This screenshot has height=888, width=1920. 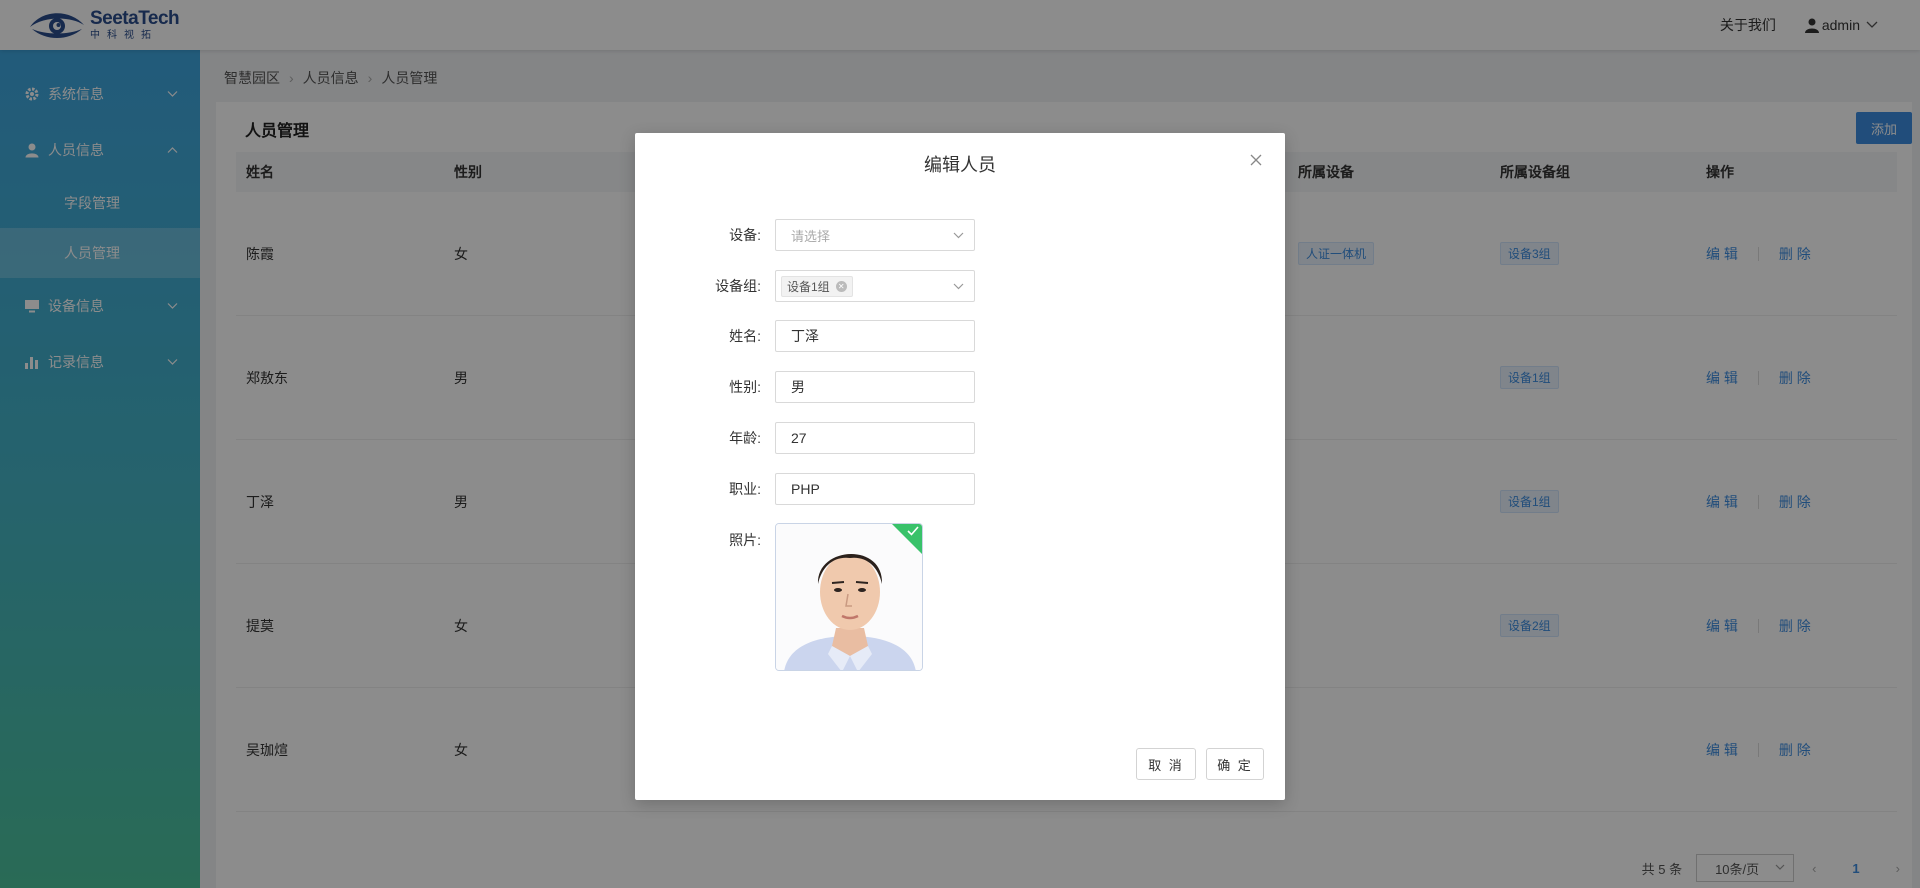 I want to click on job-input: PHP, so click(x=875, y=489).